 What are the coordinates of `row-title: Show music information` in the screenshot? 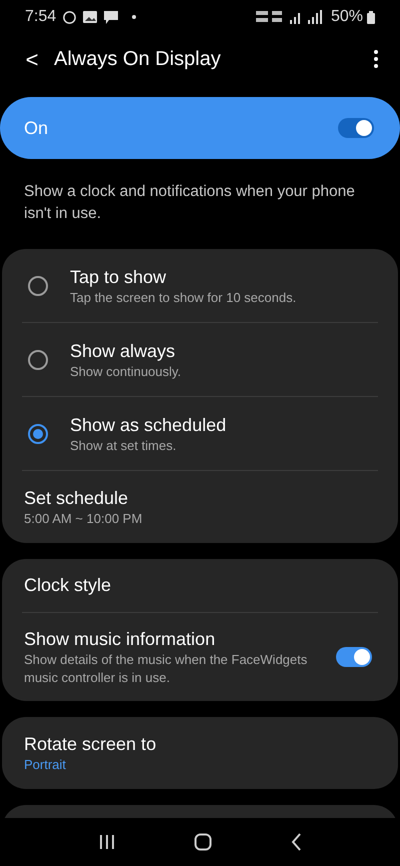 It's located at (120, 639).